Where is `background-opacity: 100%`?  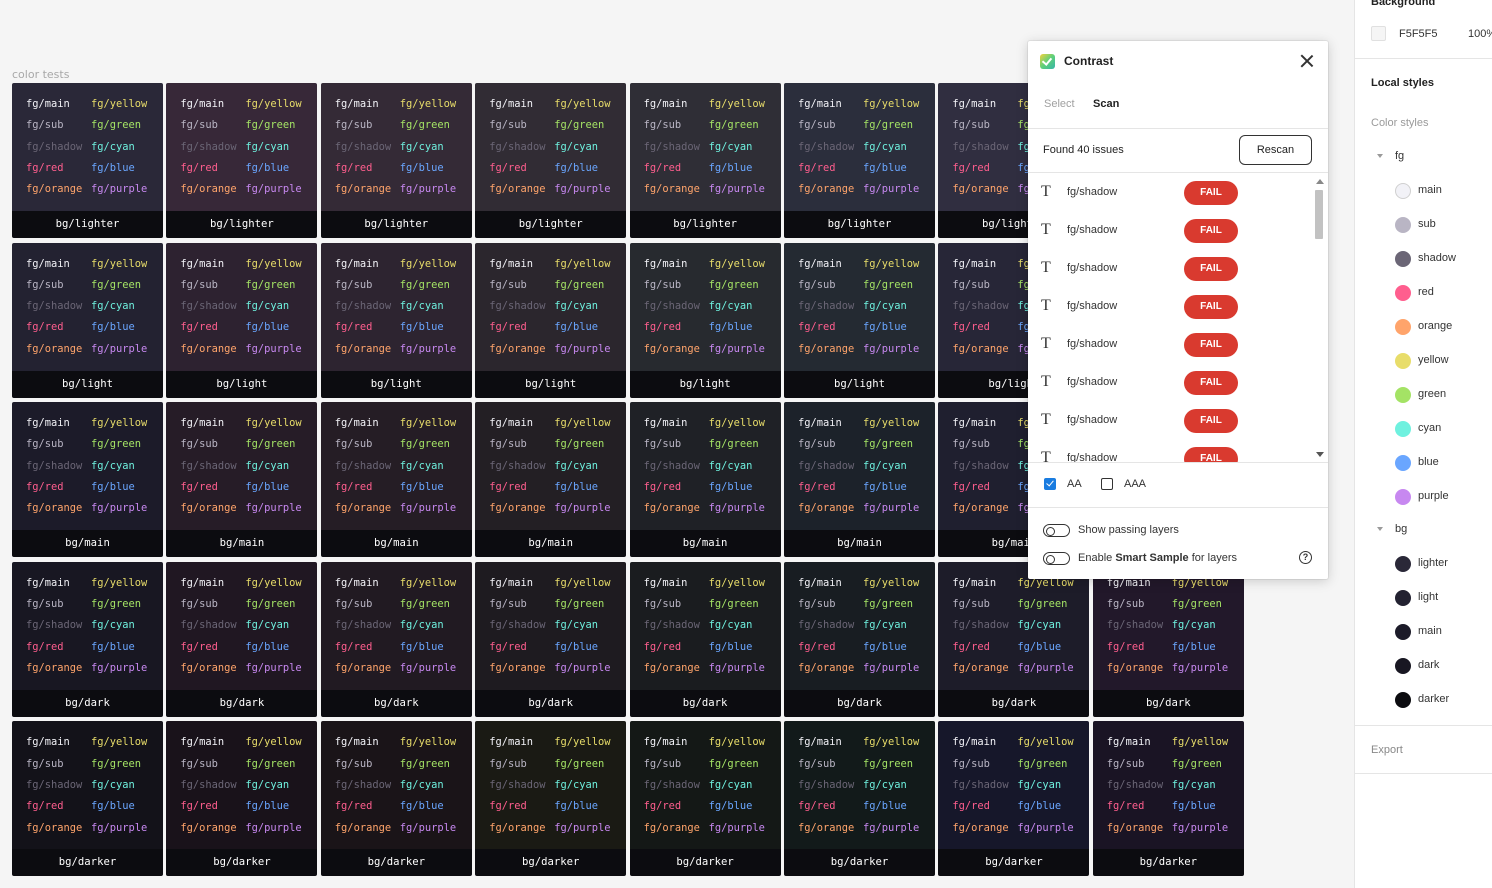
background-opacity: 100% is located at coordinates (1480, 34).